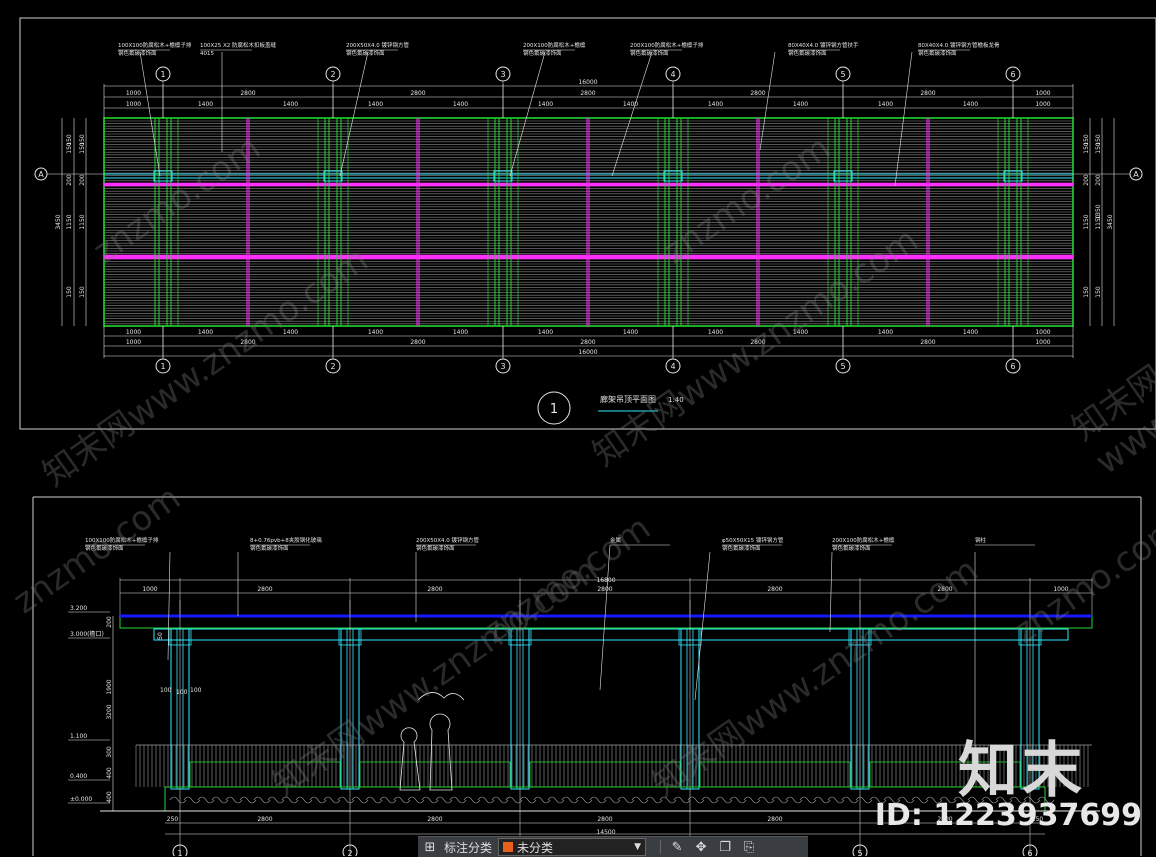  What do you see at coordinates (863, 540) in the screenshot?
I see `elev-note: 200X100防腐松木+檐檩` at bounding box center [863, 540].